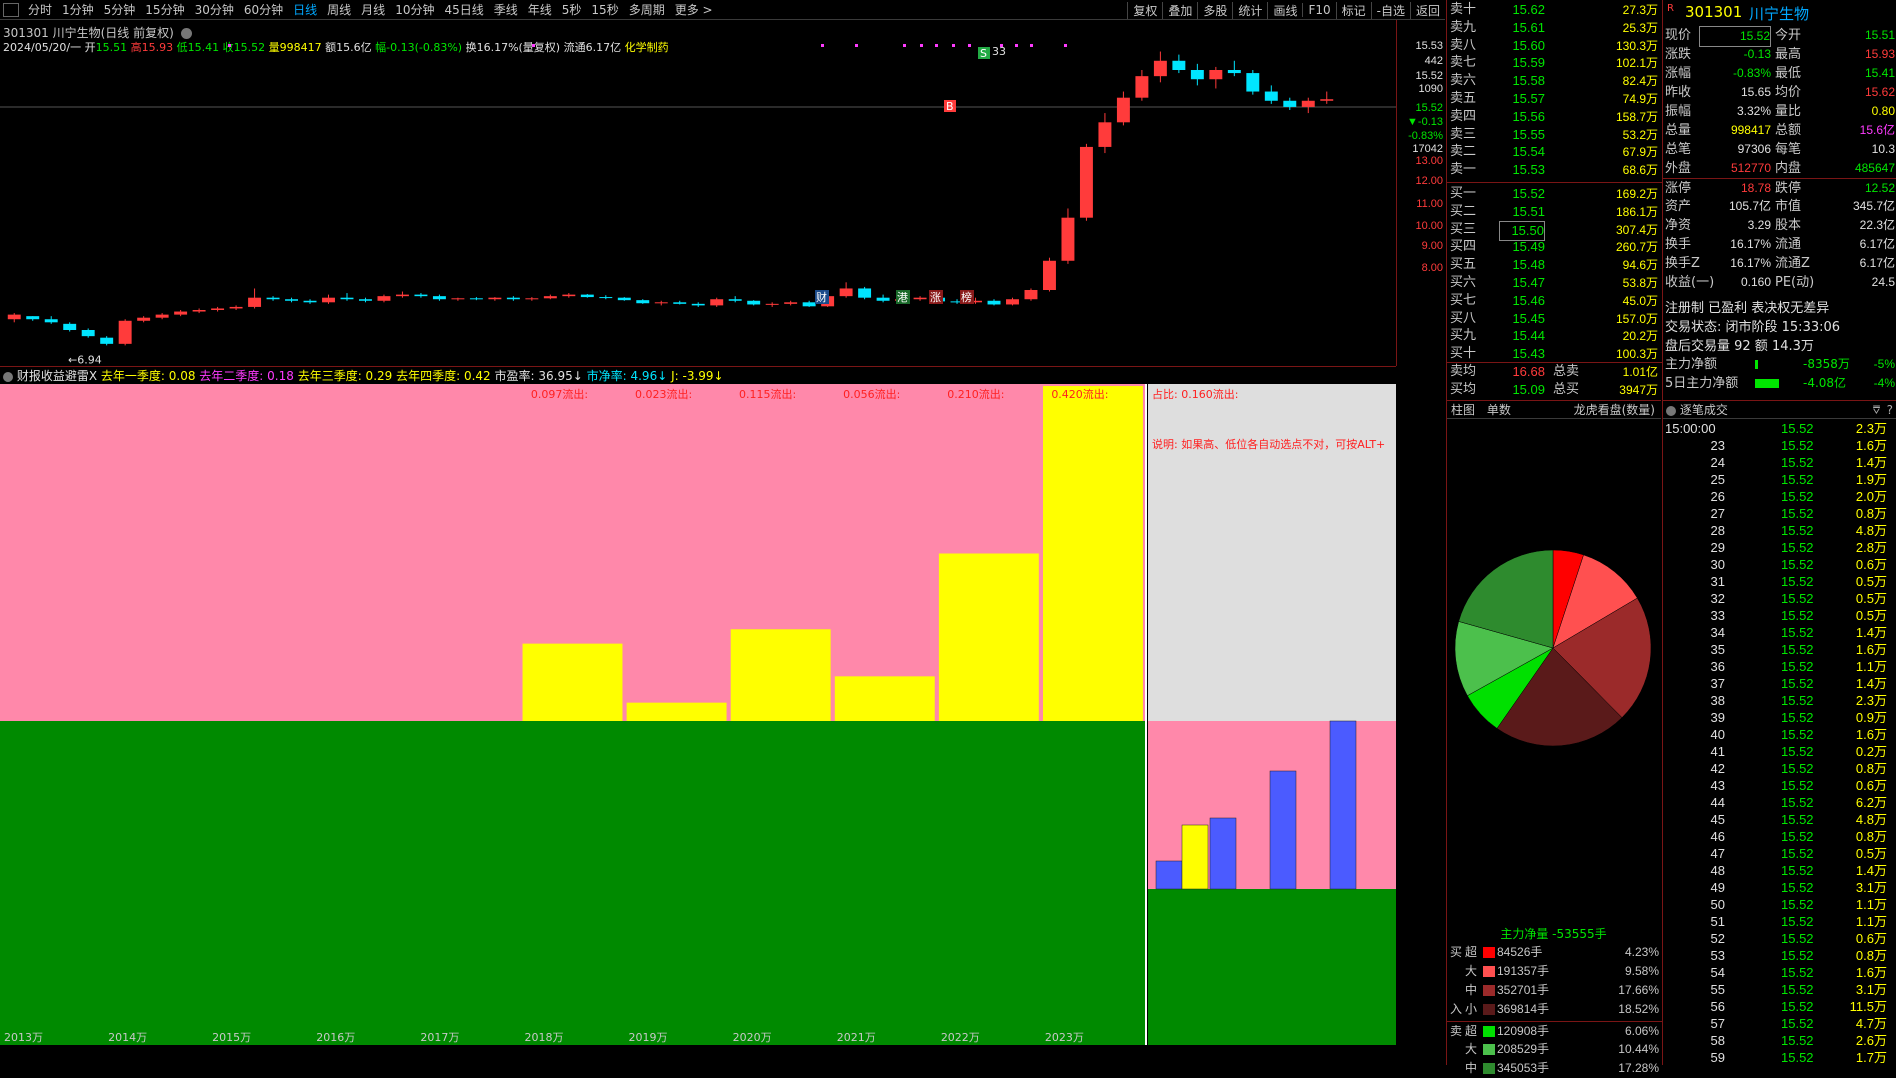 This screenshot has width=1896, height=1078. What do you see at coordinates (148, 376) in the screenshot?
I see `indicator-q1: 去年一季度: 0.08` at bounding box center [148, 376].